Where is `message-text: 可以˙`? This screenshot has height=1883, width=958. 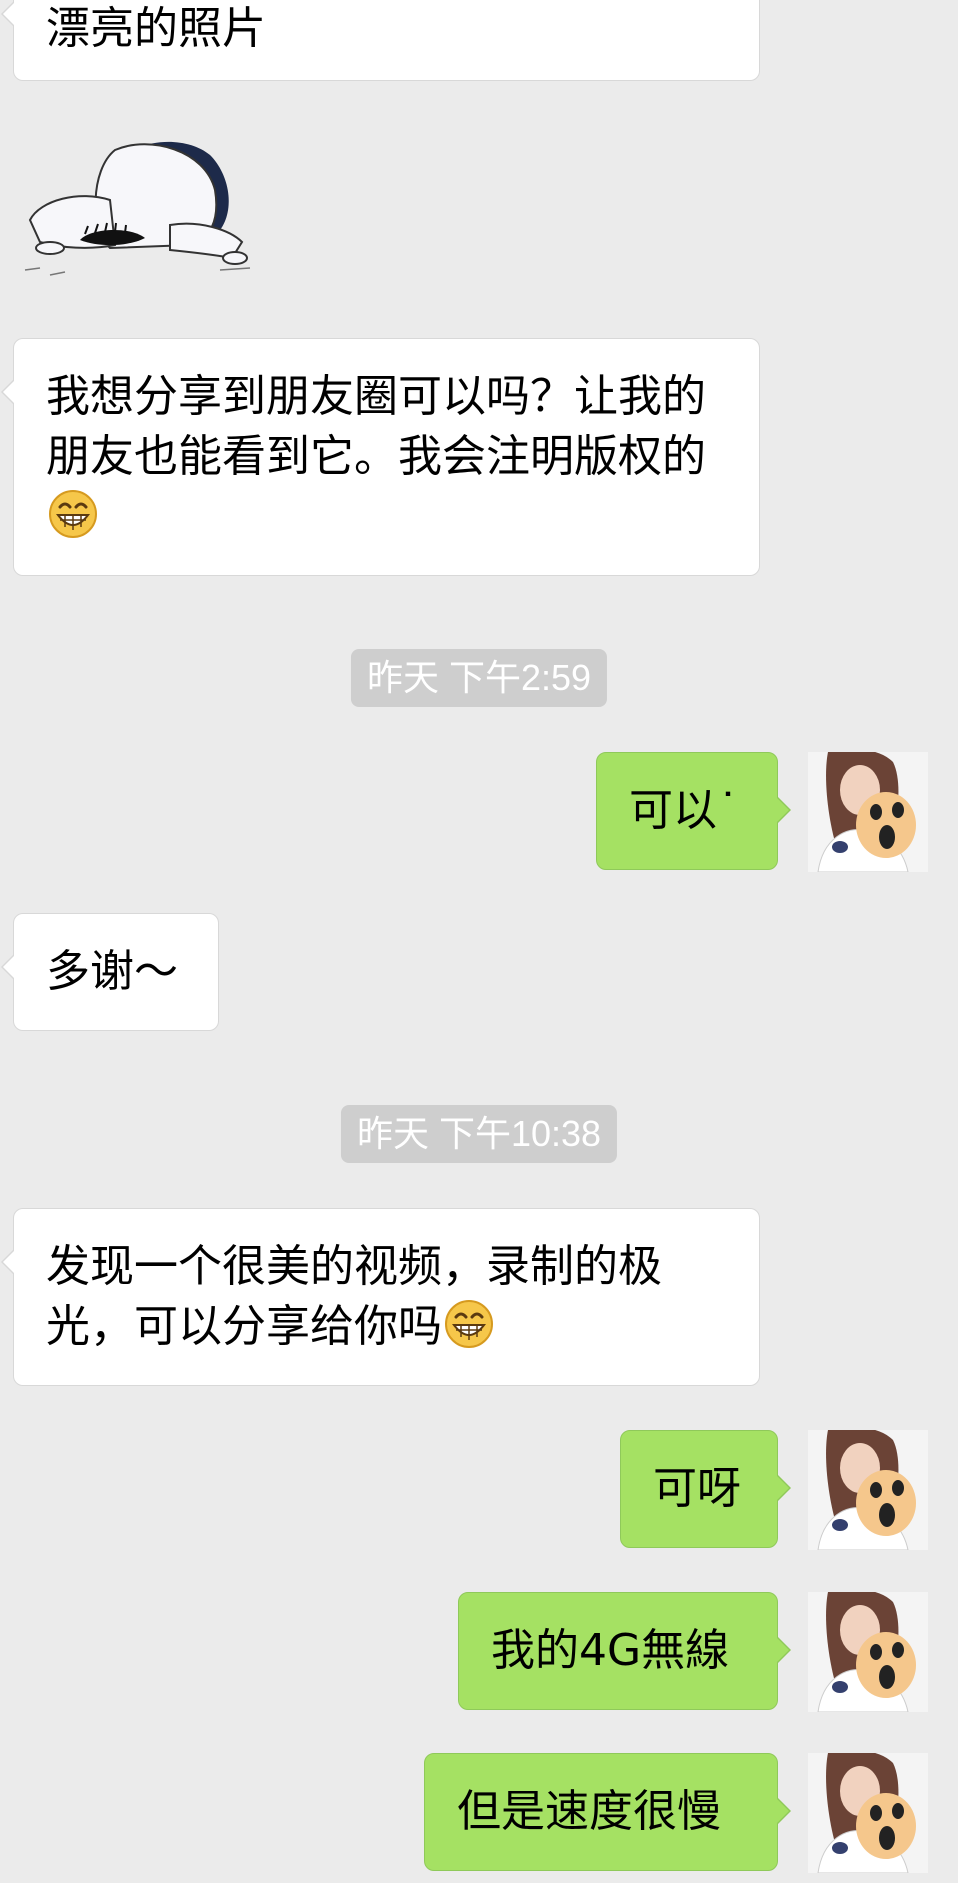
message-text: 可以˙ is located at coordinates (684, 810).